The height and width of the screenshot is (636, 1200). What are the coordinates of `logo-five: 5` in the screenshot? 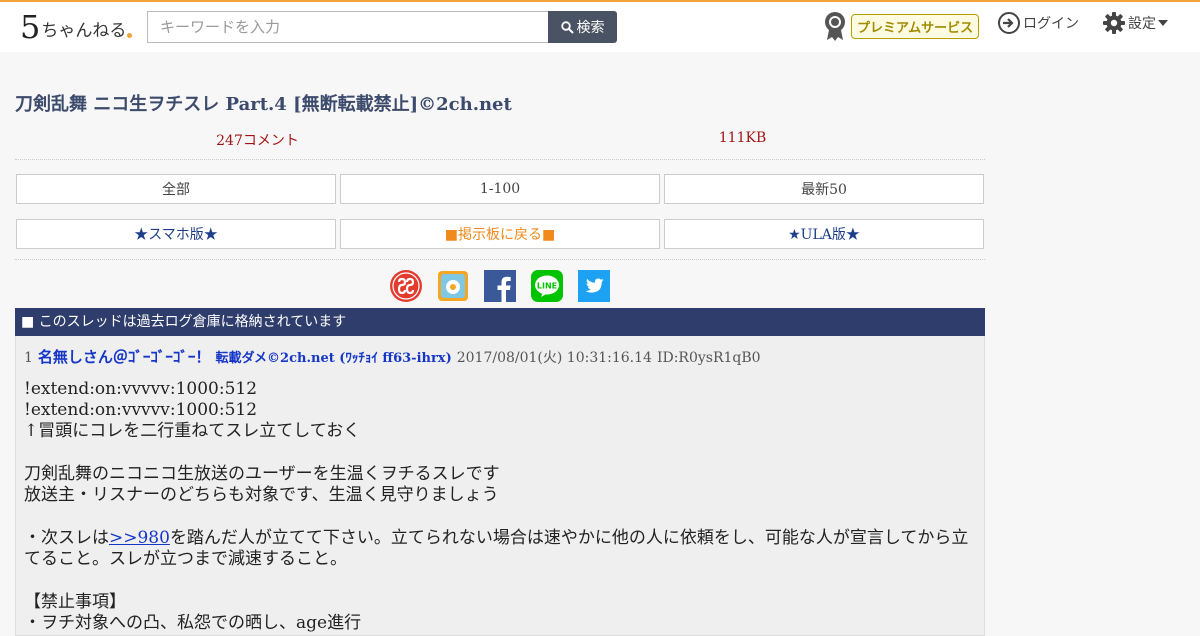 It's located at (30, 27).